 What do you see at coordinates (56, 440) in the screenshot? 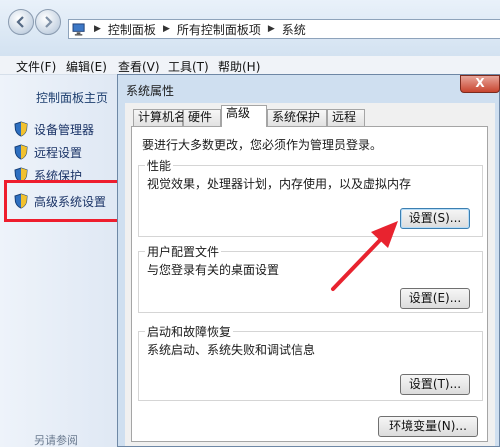
I see `see-also-heading: 另请参阅` at bounding box center [56, 440].